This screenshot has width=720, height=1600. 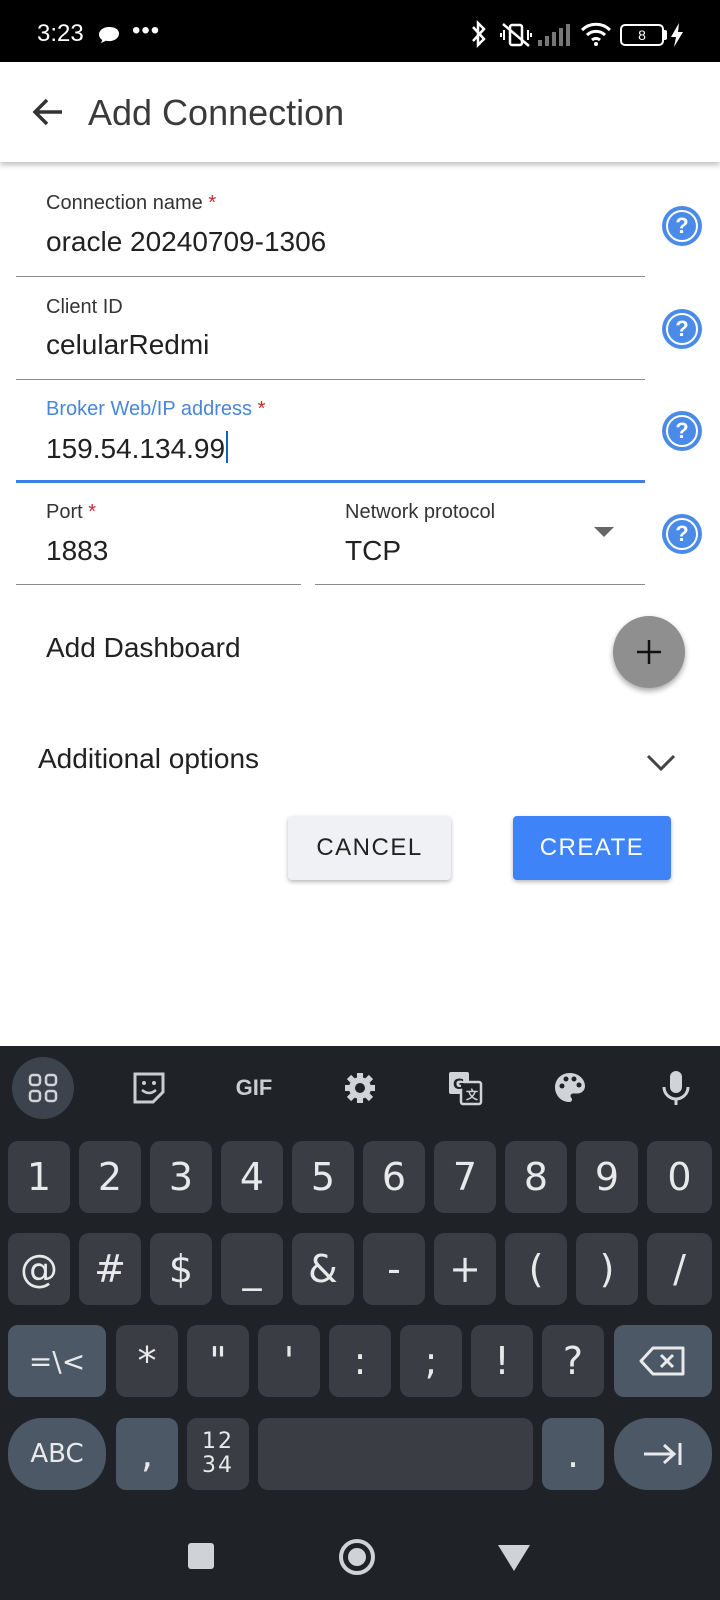 I want to click on key-0: 0, so click(x=679, y=1177).